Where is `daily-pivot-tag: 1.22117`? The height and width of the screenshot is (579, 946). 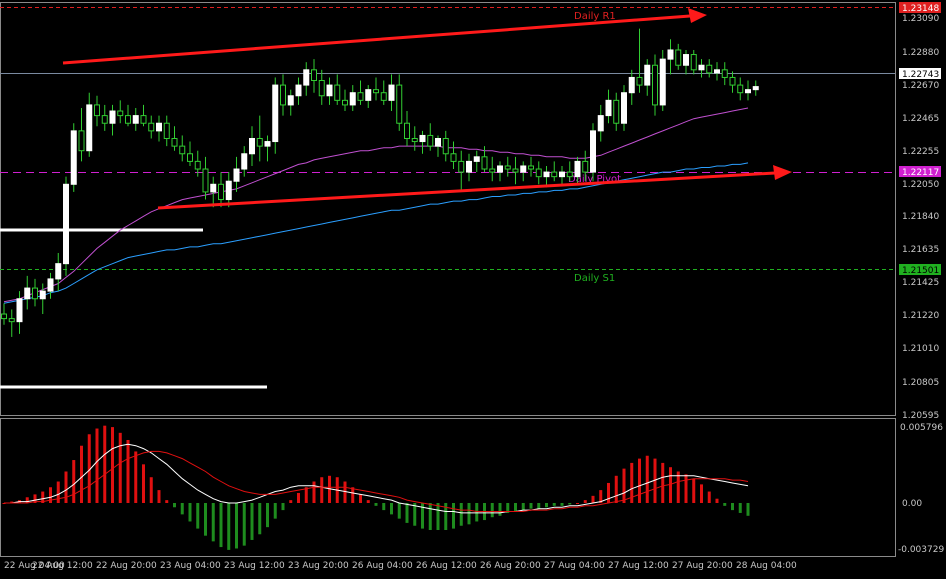
daily-pivot-tag: 1.22117 is located at coordinates (920, 172).